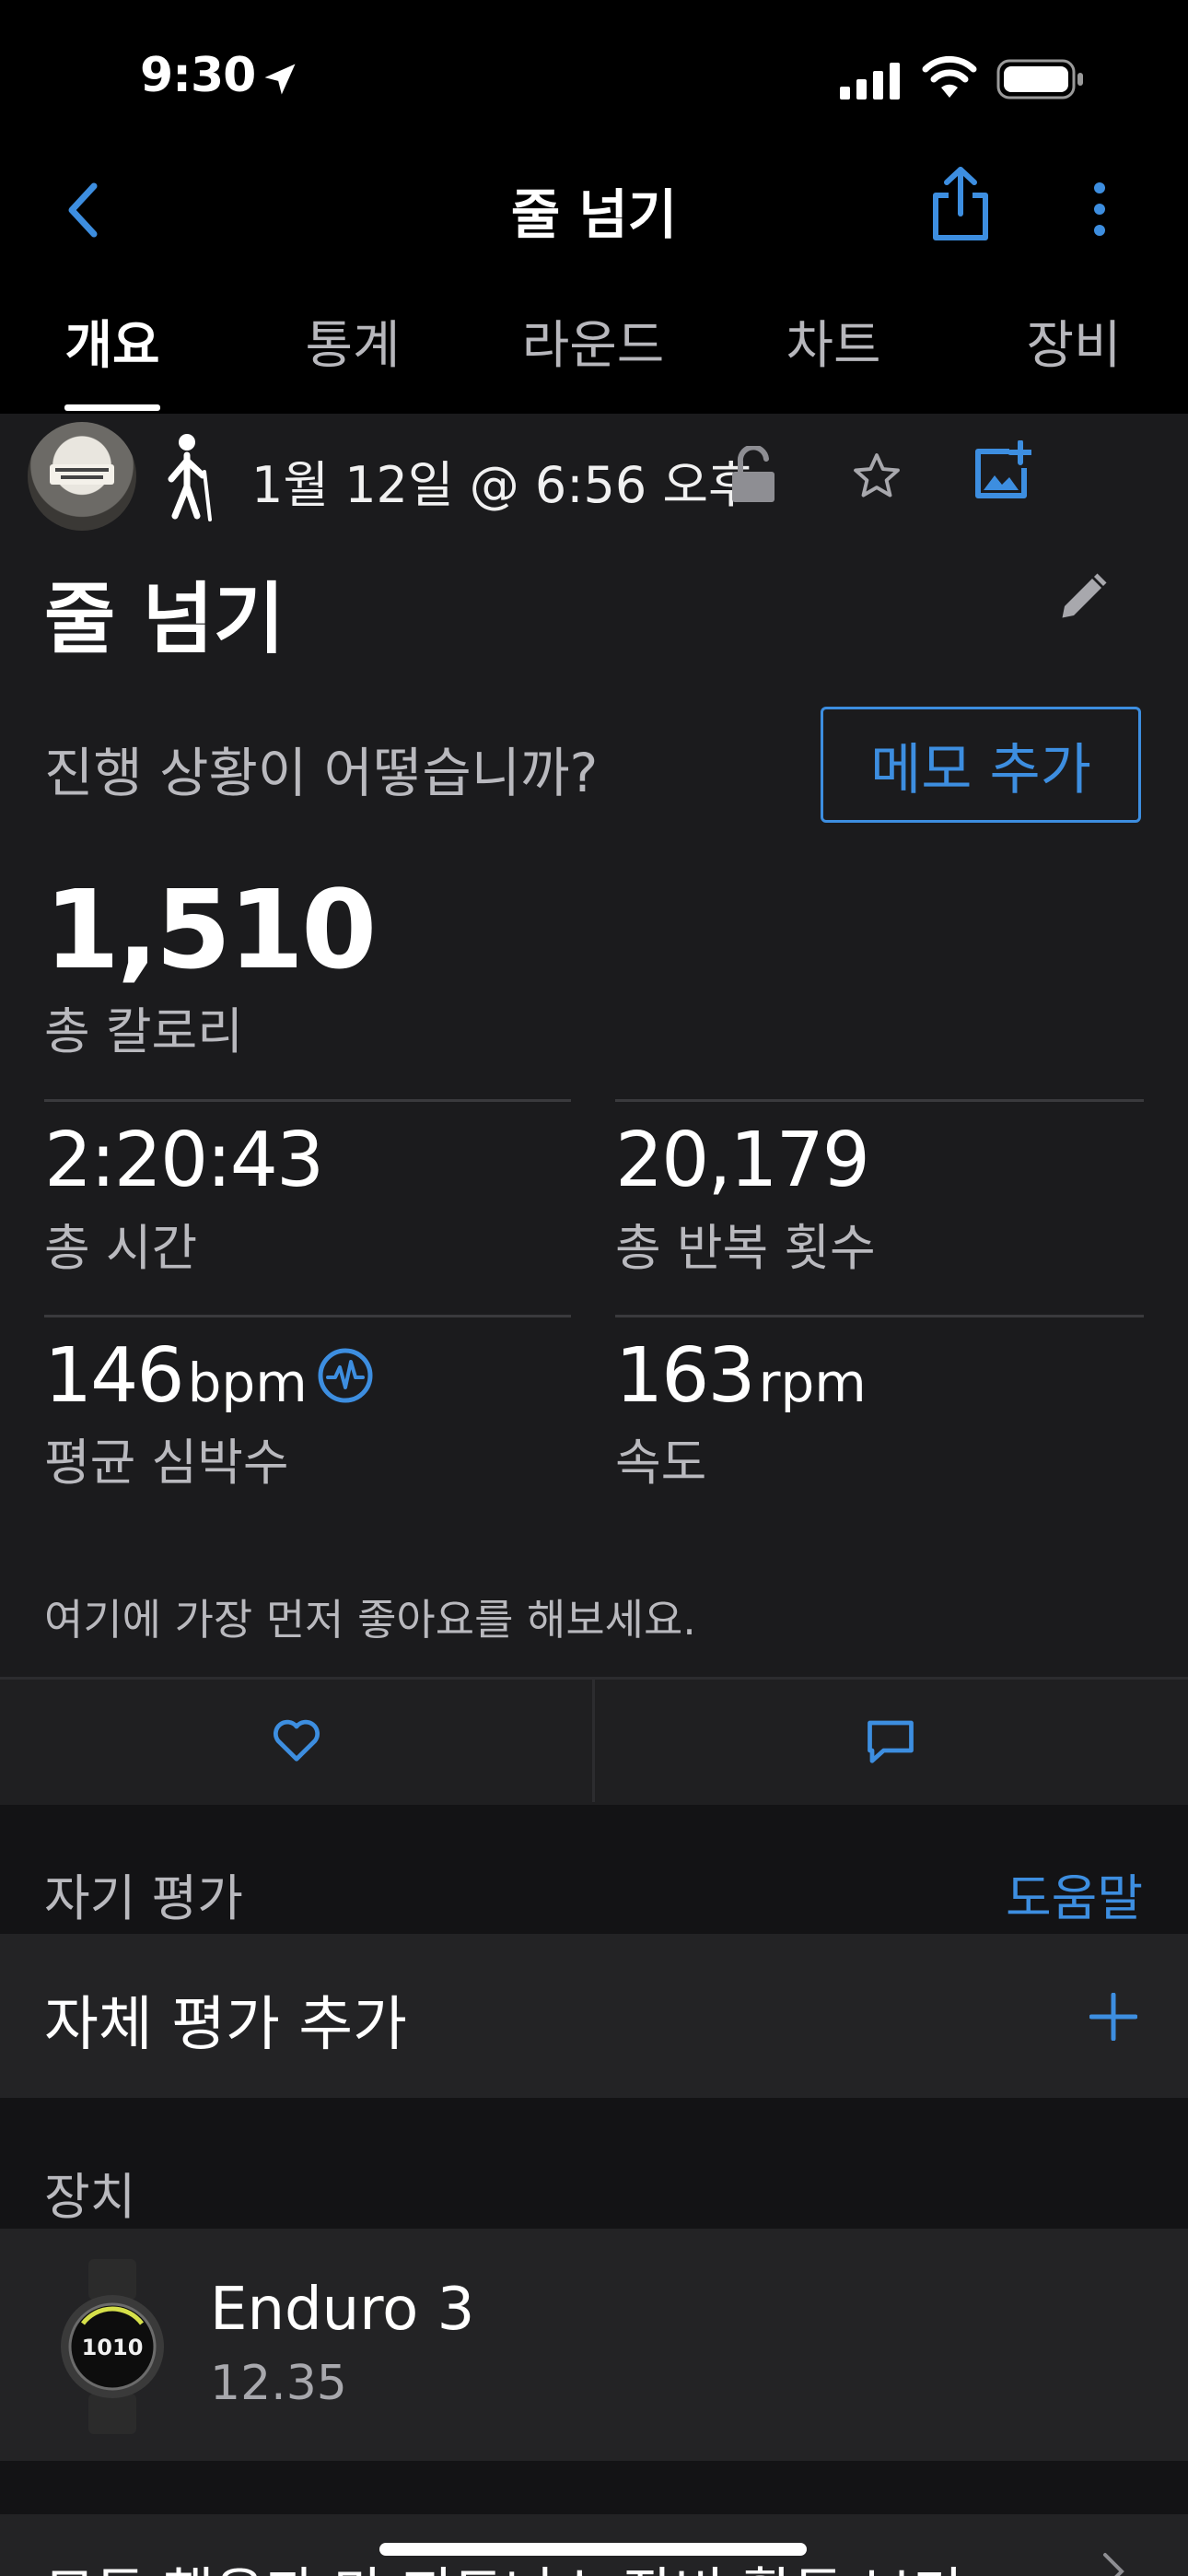  What do you see at coordinates (143, 1031) in the screenshot?
I see `total-calories-label: 총 칼로리` at bounding box center [143, 1031].